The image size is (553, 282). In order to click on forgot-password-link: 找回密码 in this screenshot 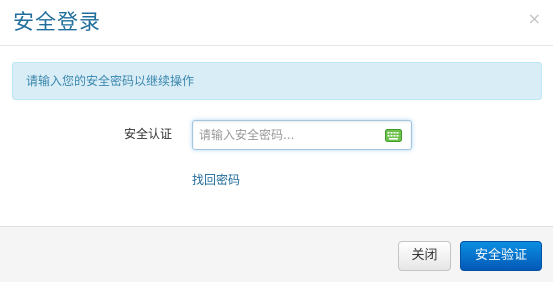, I will do `click(216, 180)`.